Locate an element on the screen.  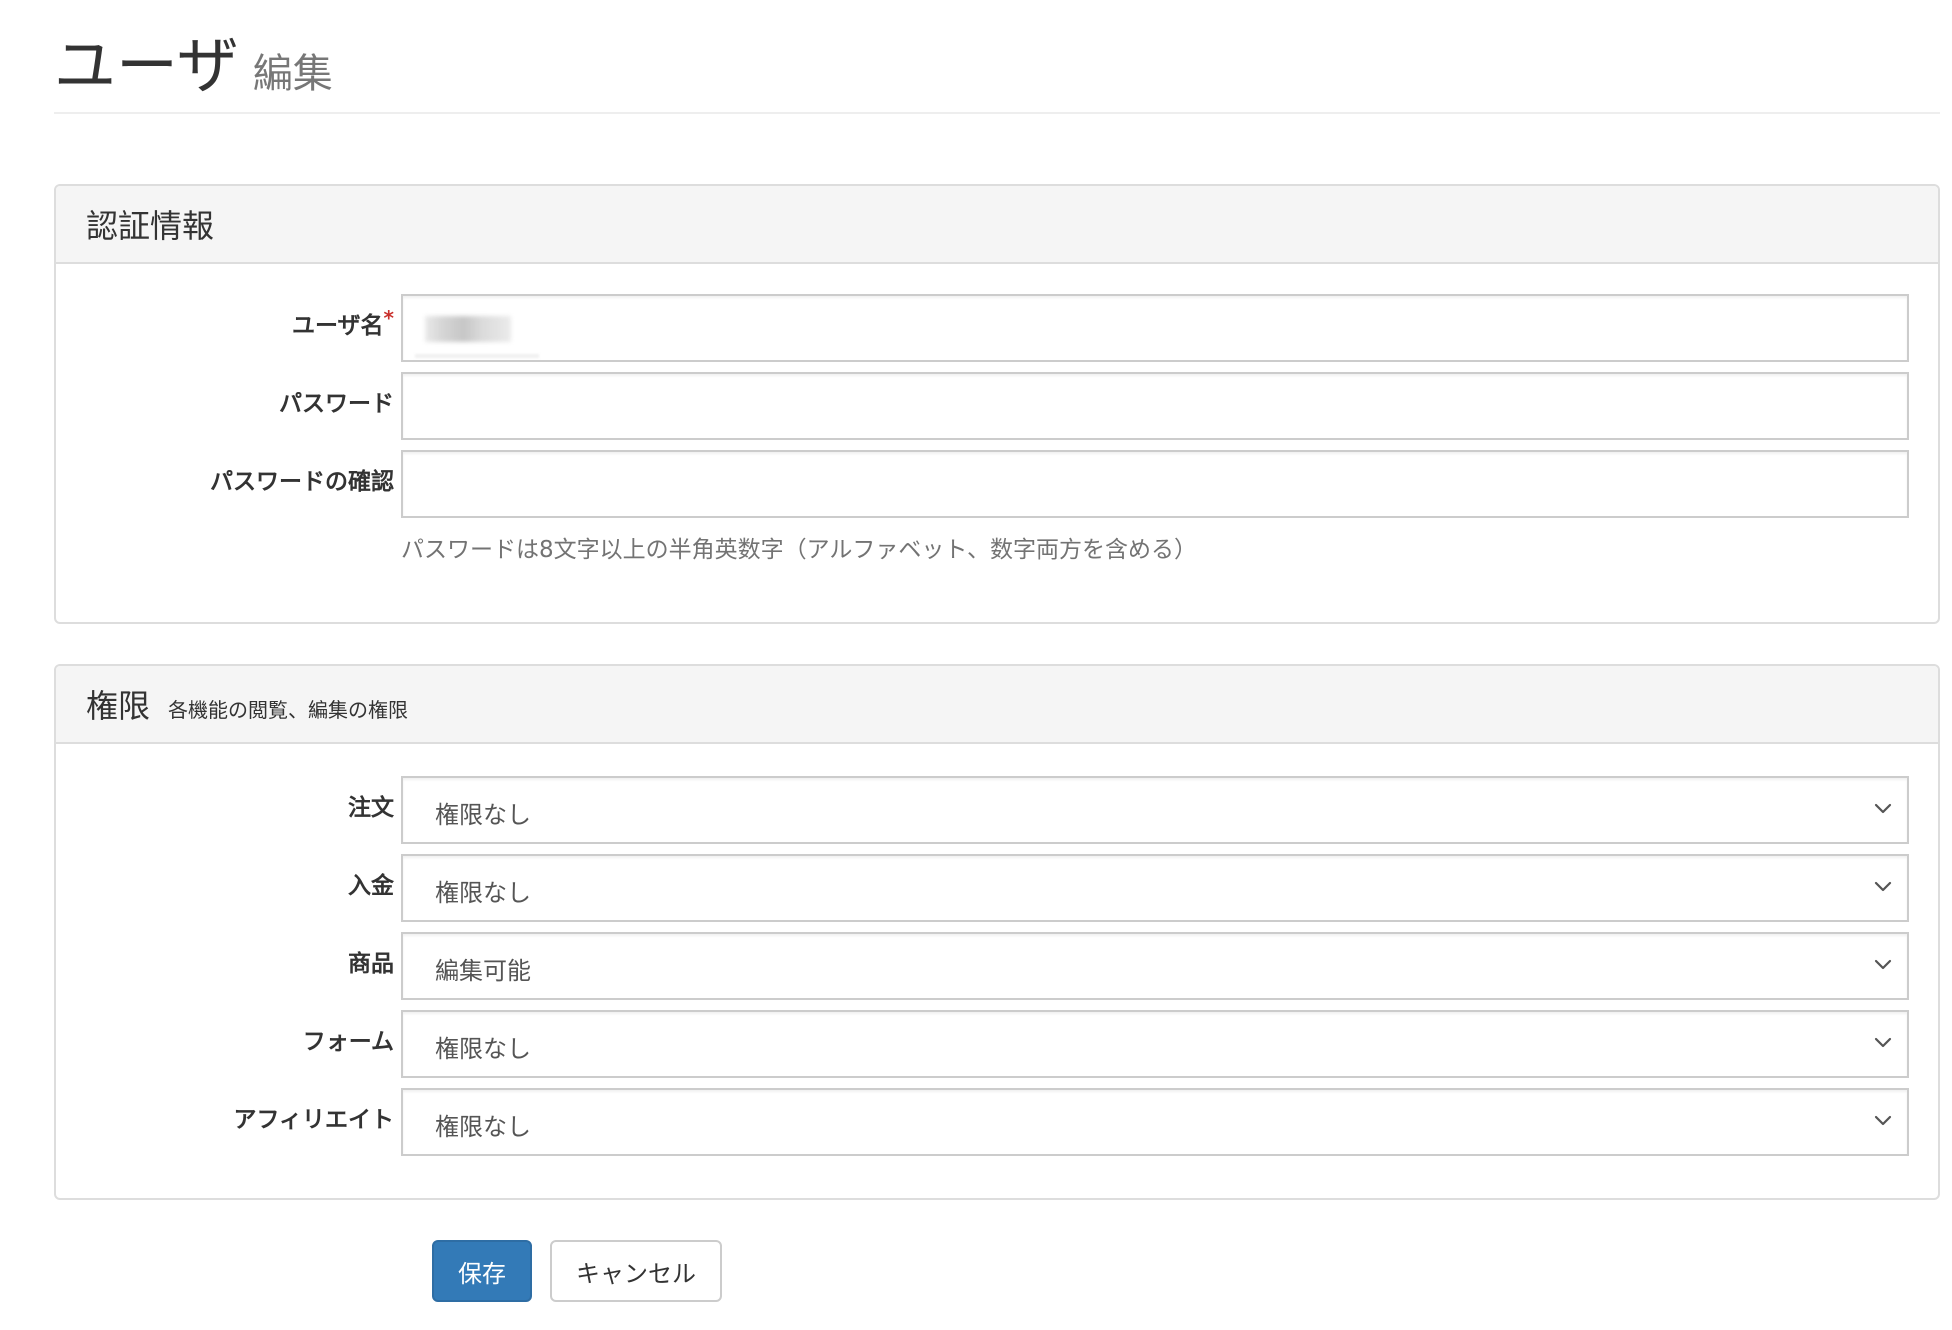
username-row: ユーザ名* is located at coordinates (999, 328).